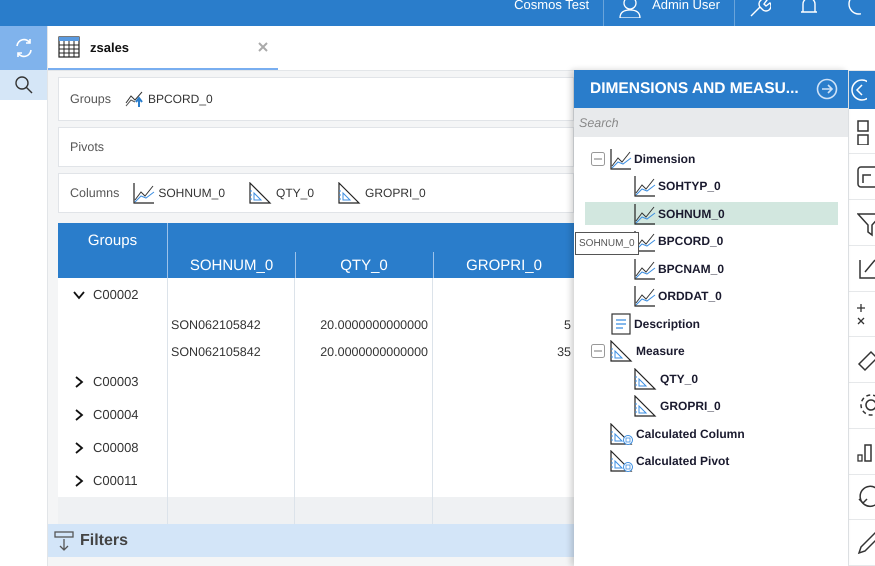 The height and width of the screenshot is (566, 875). What do you see at coordinates (711, 186) in the screenshot?
I see `tree-item: SOHTYP_0` at bounding box center [711, 186].